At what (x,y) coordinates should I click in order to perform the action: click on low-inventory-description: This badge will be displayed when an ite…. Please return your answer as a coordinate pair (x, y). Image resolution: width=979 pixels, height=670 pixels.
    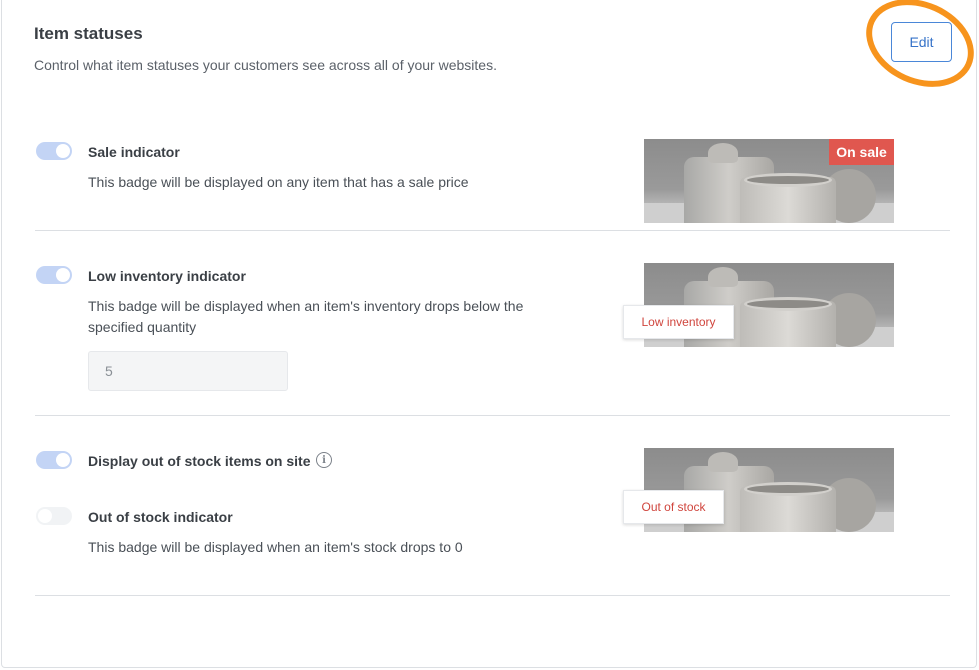
    Looking at the image, I should click on (306, 316).